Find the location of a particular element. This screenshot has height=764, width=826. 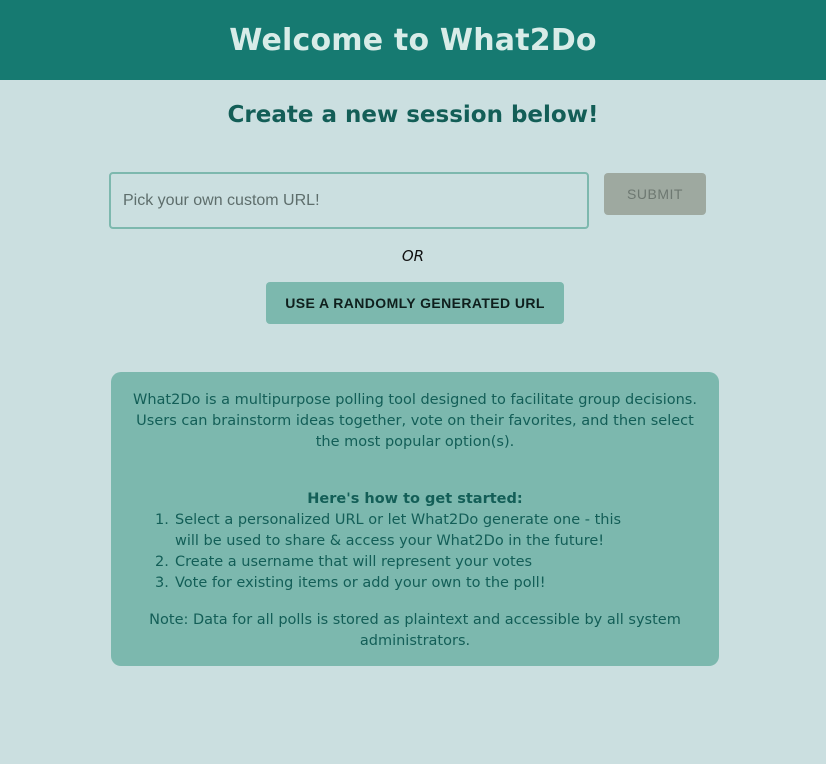

app-header: Welcome to What2Do is located at coordinates (413, 40).